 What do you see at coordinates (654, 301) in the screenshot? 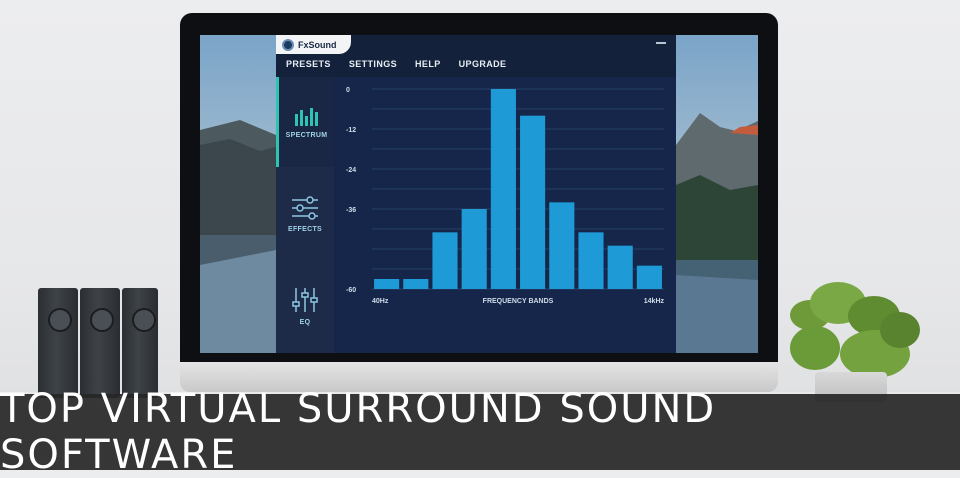
I see `x-end-label: 14kHz` at bounding box center [654, 301].